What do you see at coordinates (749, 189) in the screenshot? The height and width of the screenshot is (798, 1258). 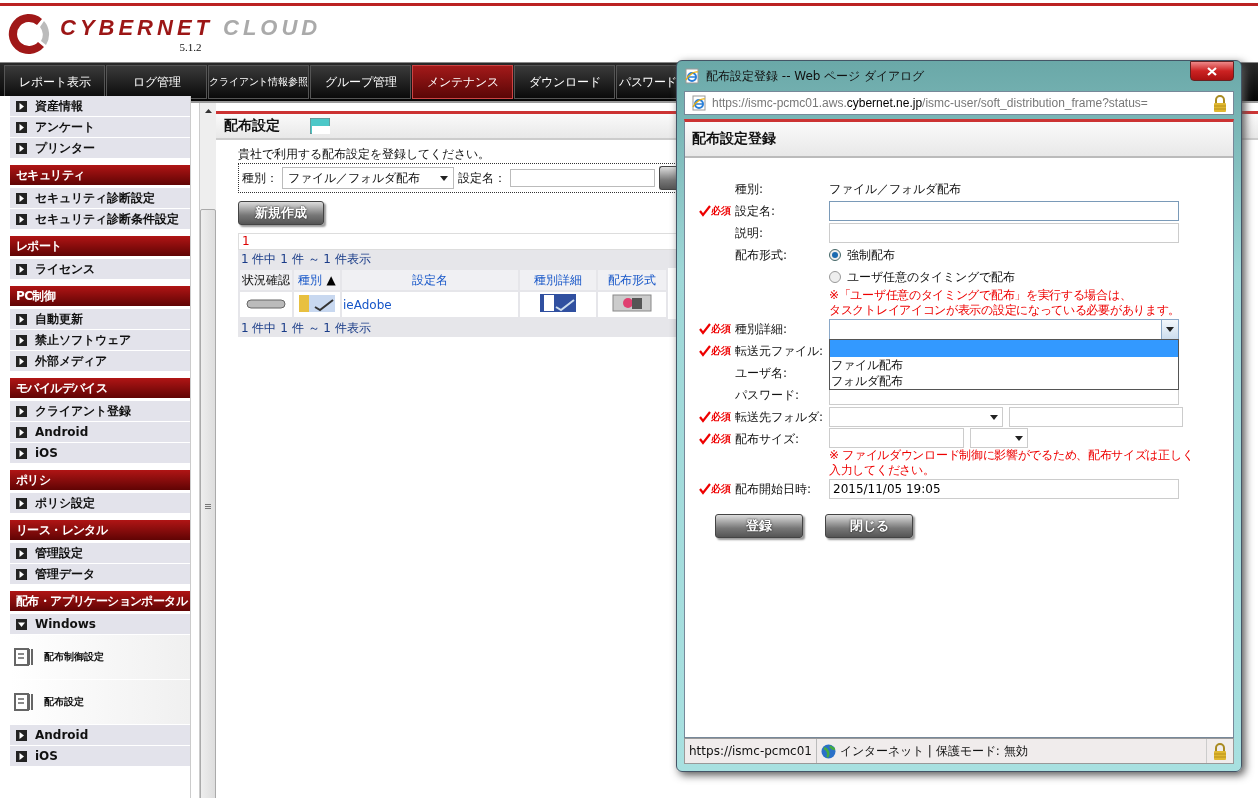 I see `field-label: 種別:` at bounding box center [749, 189].